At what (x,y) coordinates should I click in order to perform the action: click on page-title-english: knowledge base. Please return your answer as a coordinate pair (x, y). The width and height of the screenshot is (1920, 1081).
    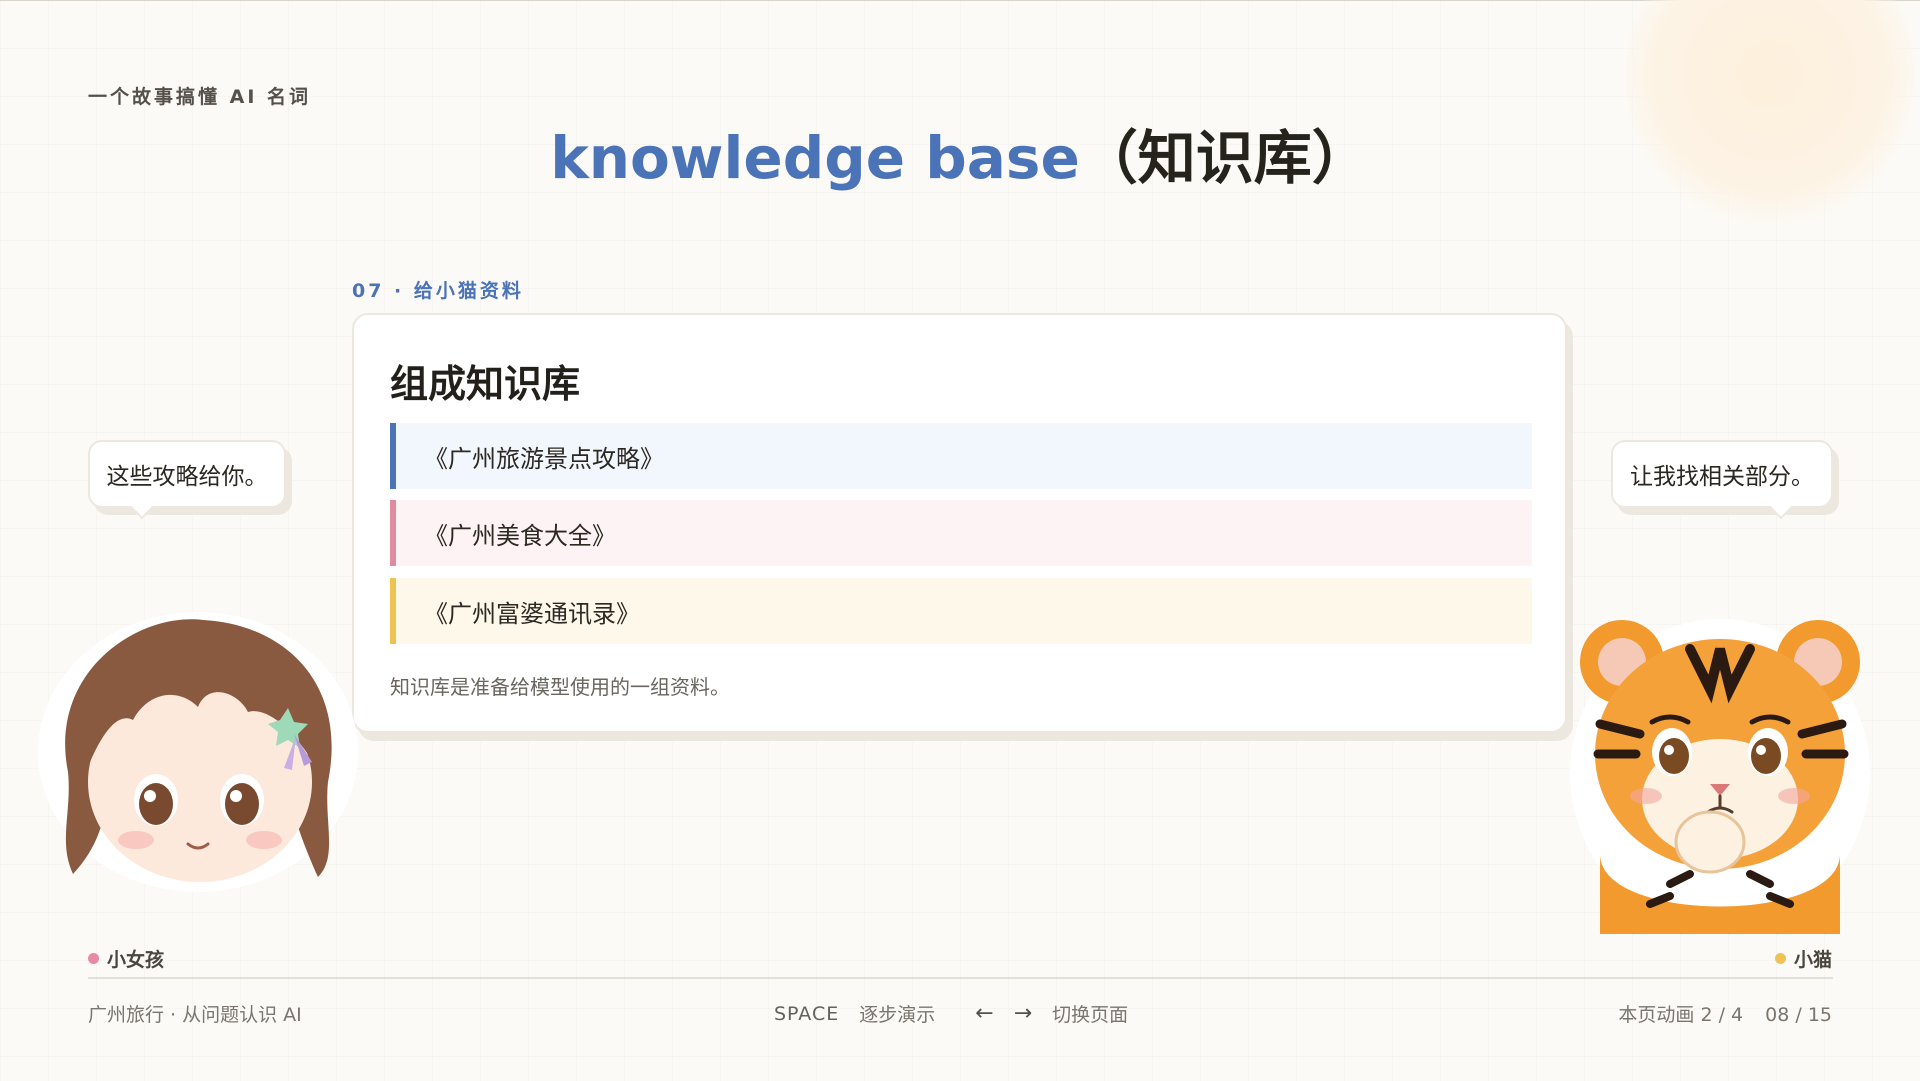
    Looking at the image, I should click on (815, 158).